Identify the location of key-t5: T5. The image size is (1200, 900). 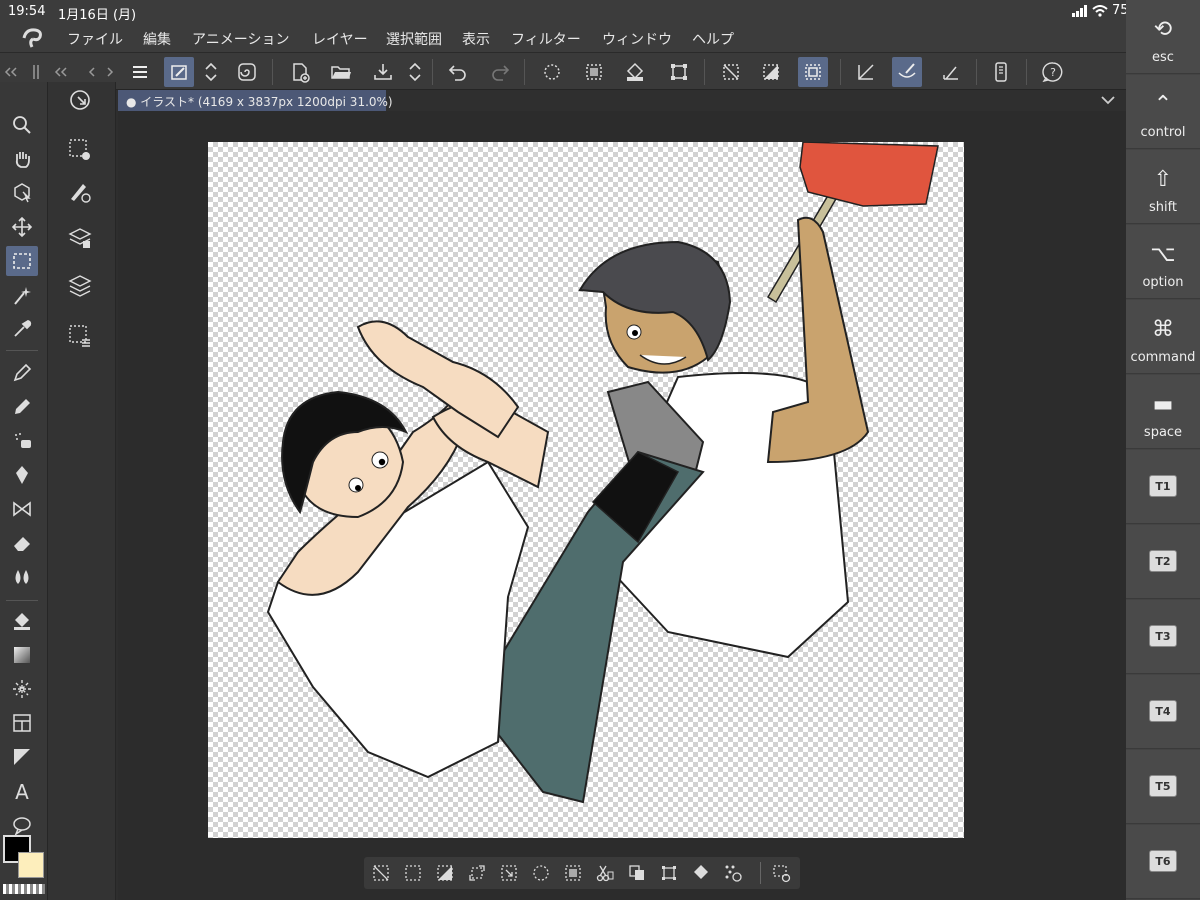
(1163, 787).